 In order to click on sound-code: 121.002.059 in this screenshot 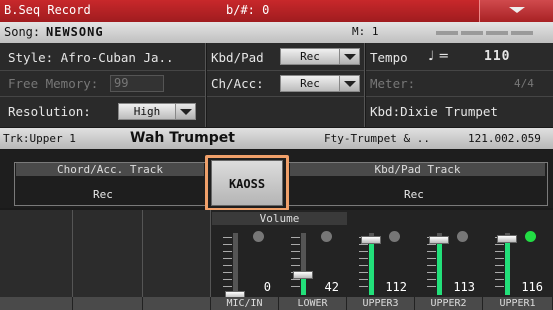, I will do `click(504, 138)`.